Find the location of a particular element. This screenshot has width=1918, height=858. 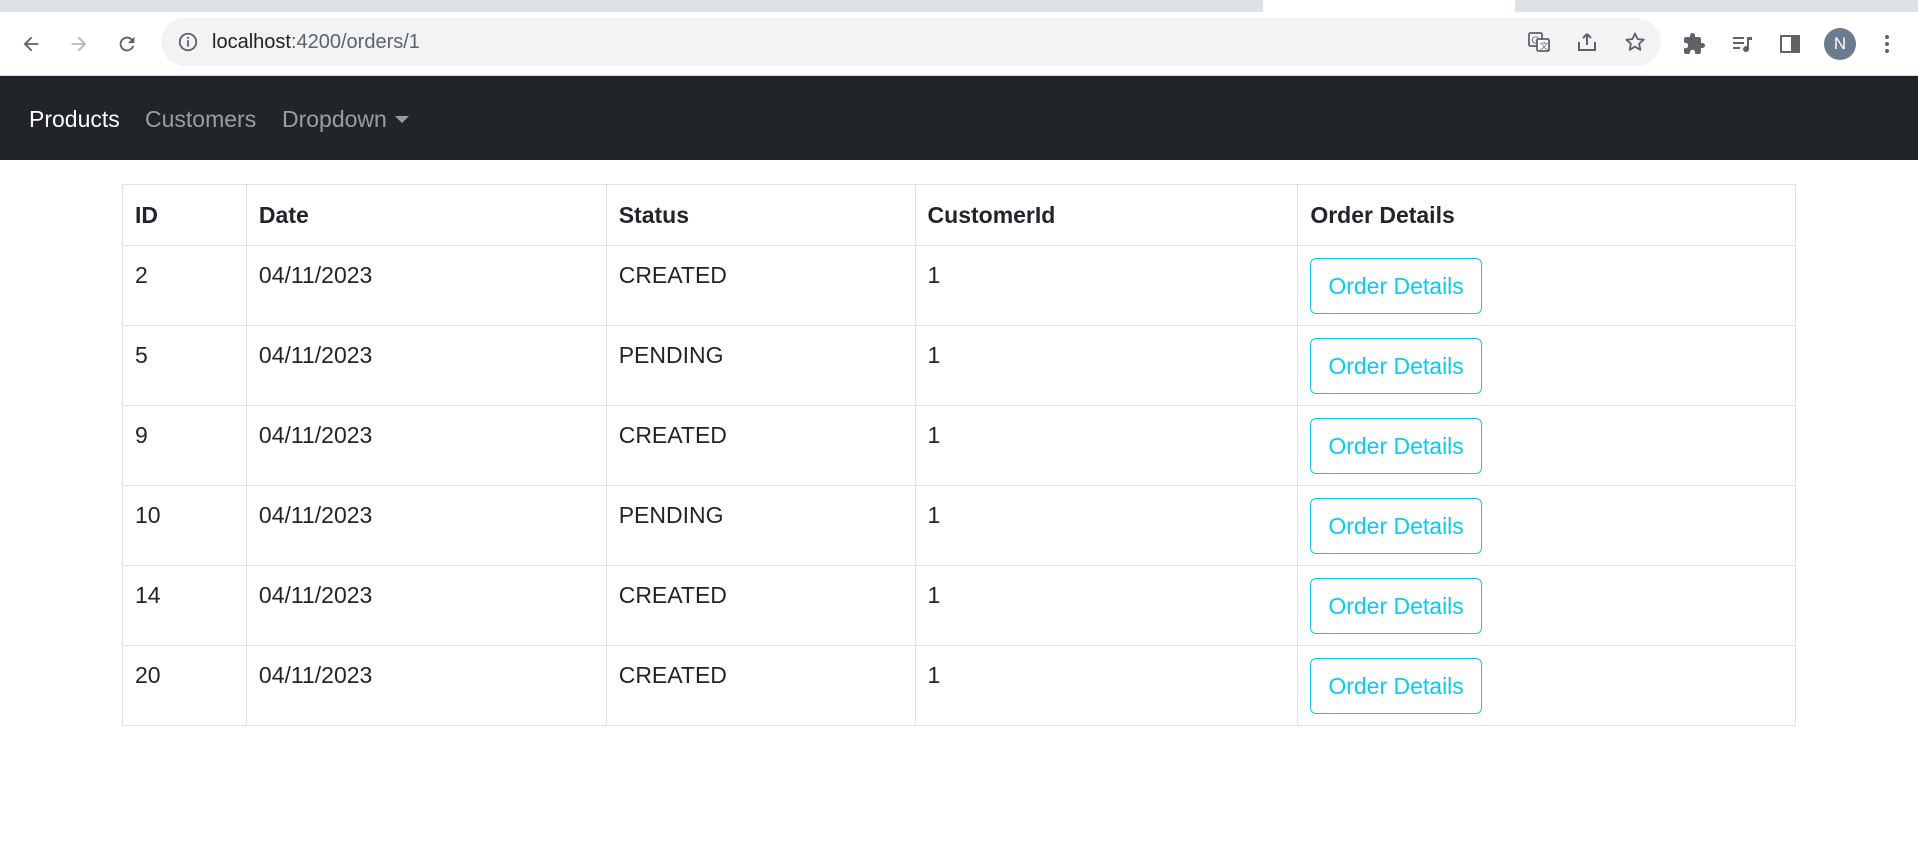

cell-id: 10 is located at coordinates (184, 525).